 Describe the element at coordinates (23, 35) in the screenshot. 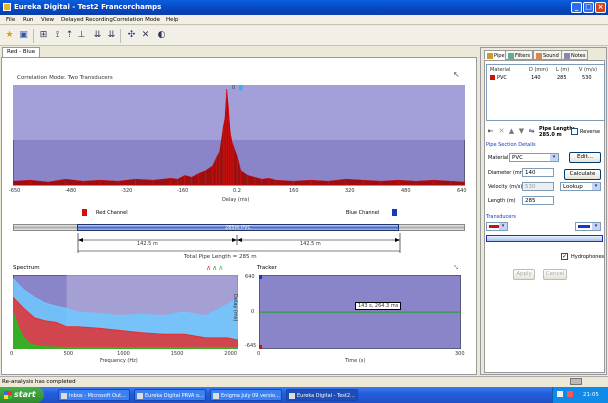

I see `save-icon: ▣` at that location.